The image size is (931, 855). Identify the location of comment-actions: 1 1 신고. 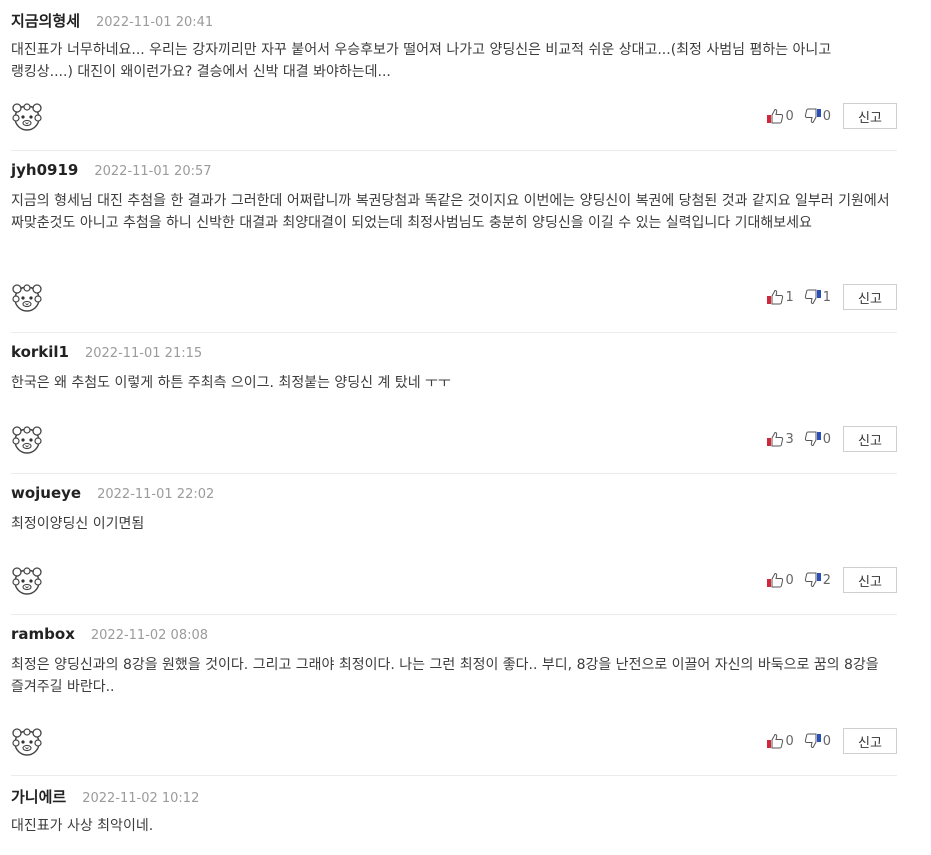
(831, 297).